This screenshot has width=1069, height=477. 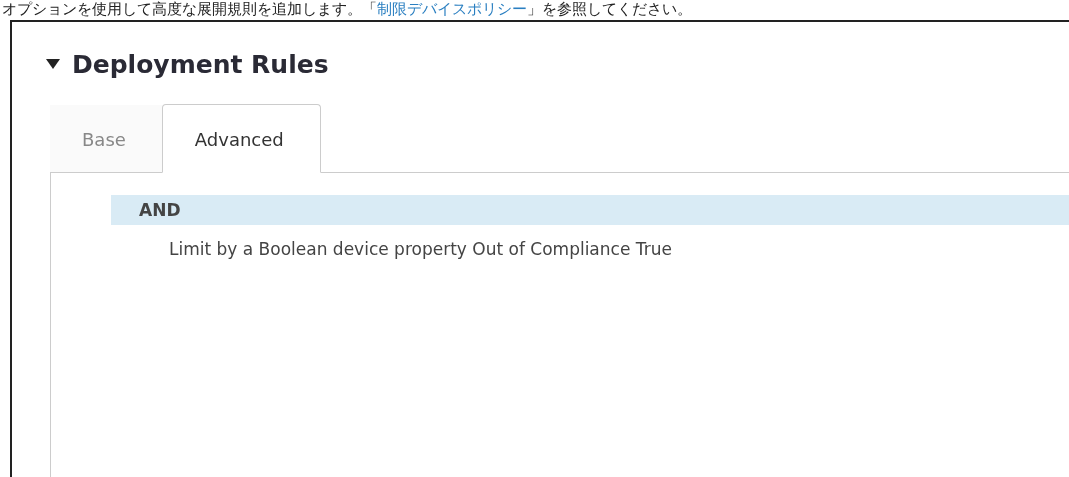 I want to click on section-title: Deployment Rules, so click(x=200, y=64).